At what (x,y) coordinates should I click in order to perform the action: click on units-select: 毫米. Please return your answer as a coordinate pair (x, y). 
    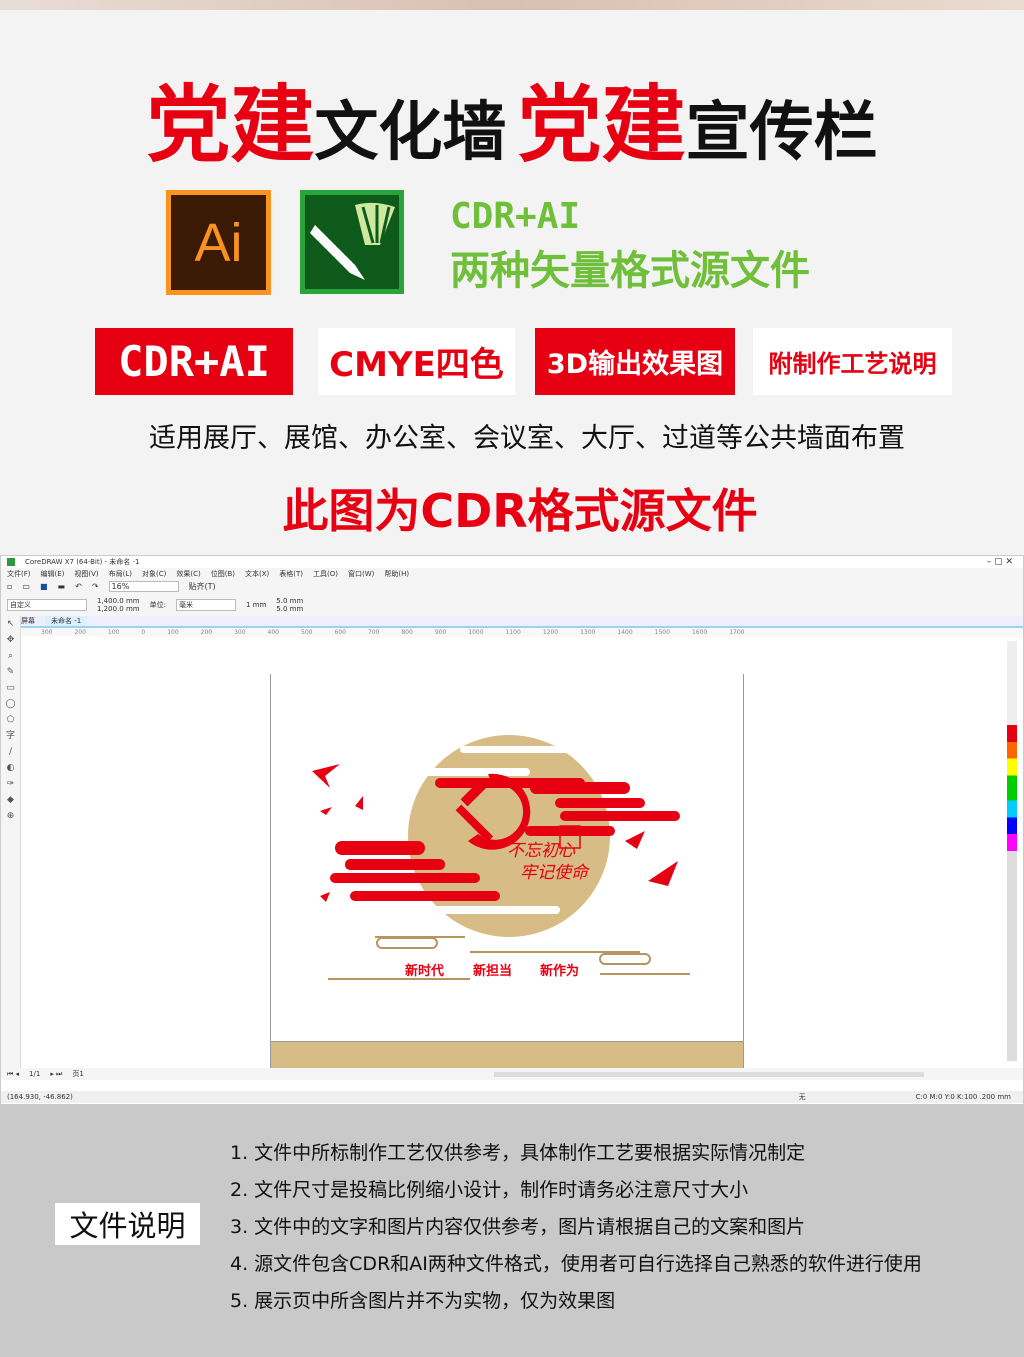
    Looking at the image, I should click on (205, 605).